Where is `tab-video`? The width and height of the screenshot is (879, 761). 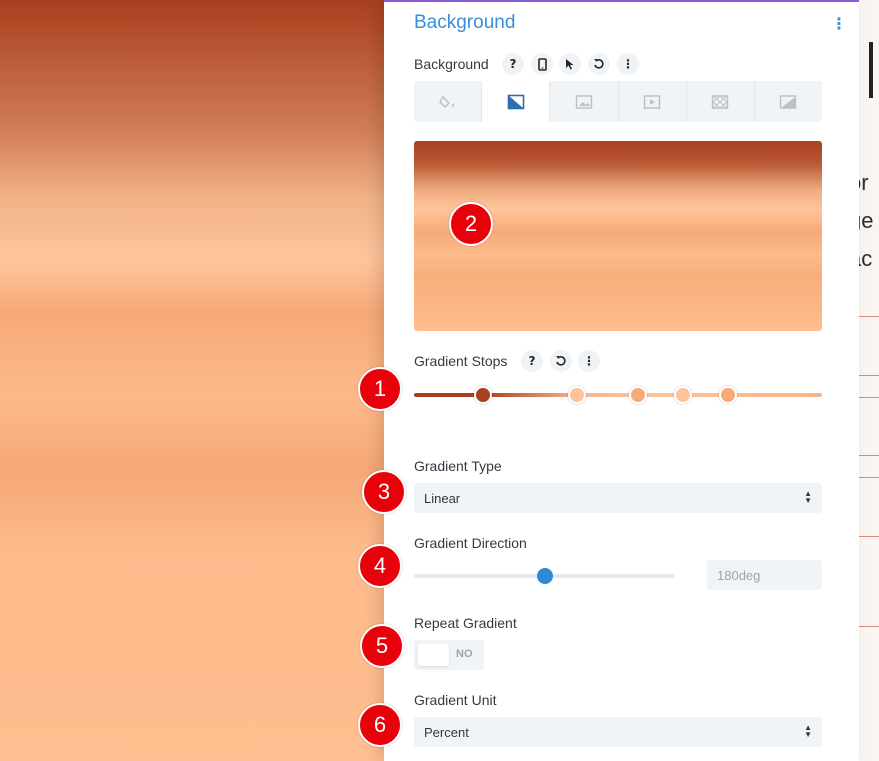 tab-video is located at coordinates (653, 101).